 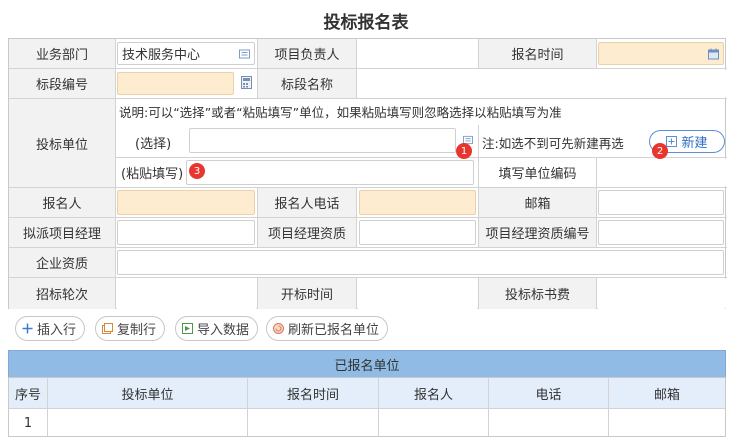 What do you see at coordinates (307, 293) in the screenshot?
I see `open-time-label: 开标时间` at bounding box center [307, 293].